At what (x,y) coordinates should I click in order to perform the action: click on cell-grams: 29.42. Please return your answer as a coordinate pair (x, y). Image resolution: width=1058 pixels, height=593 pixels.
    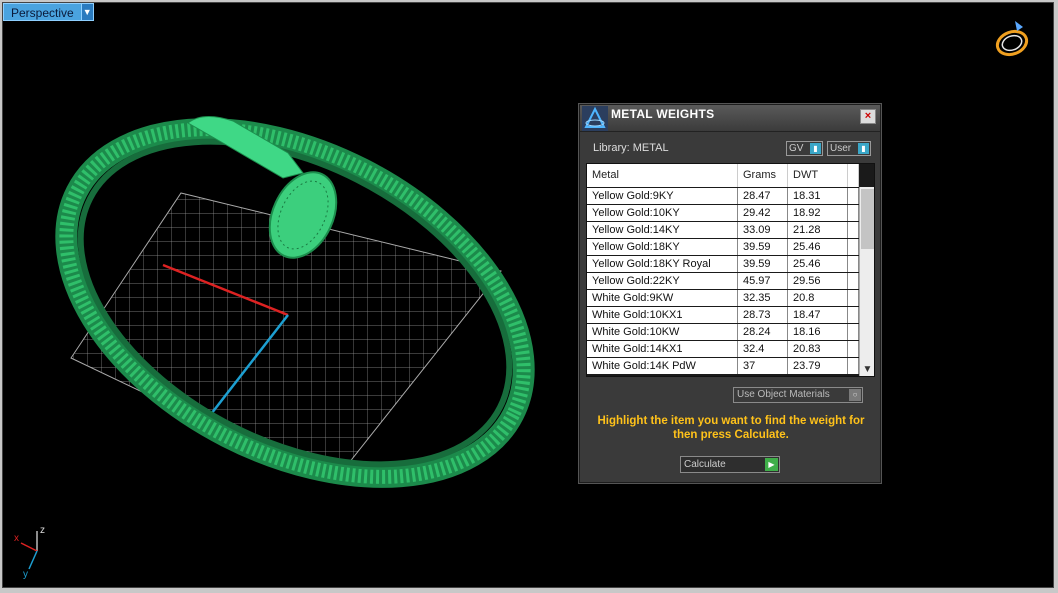
    Looking at the image, I should click on (763, 213).